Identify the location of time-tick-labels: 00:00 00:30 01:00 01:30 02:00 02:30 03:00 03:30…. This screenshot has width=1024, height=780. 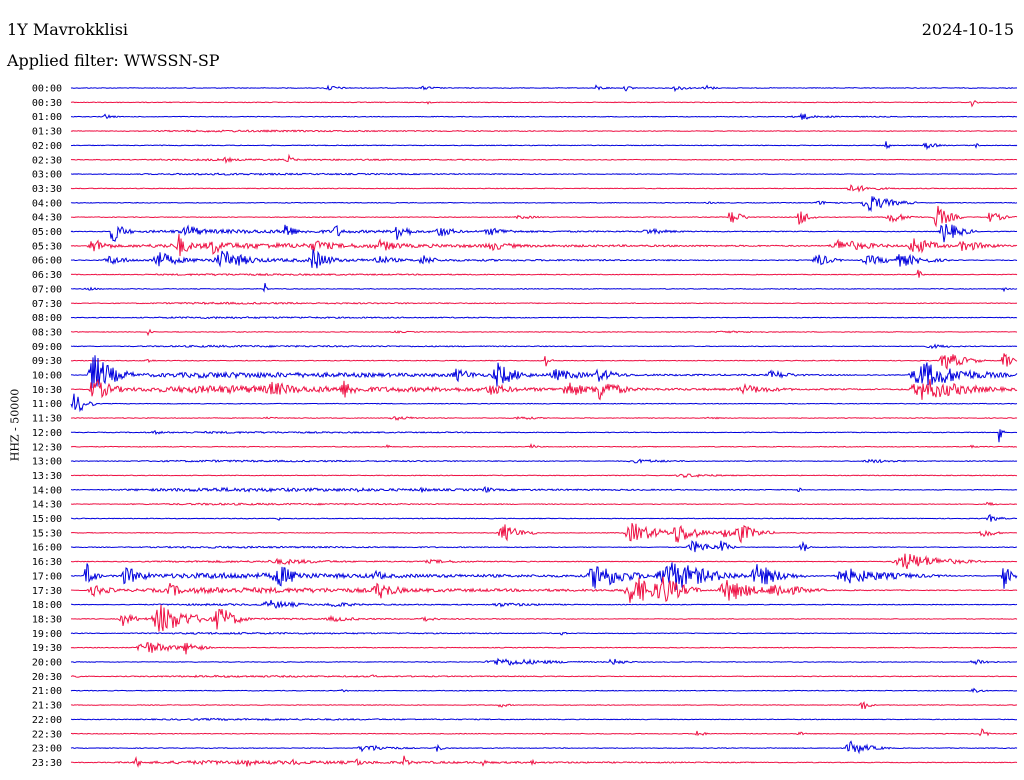
(47, 426).